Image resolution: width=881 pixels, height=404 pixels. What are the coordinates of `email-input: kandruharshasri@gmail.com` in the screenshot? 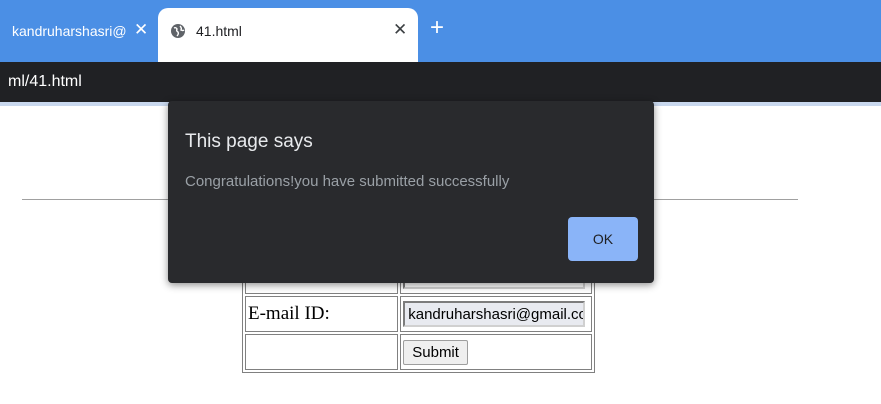 It's located at (494, 314).